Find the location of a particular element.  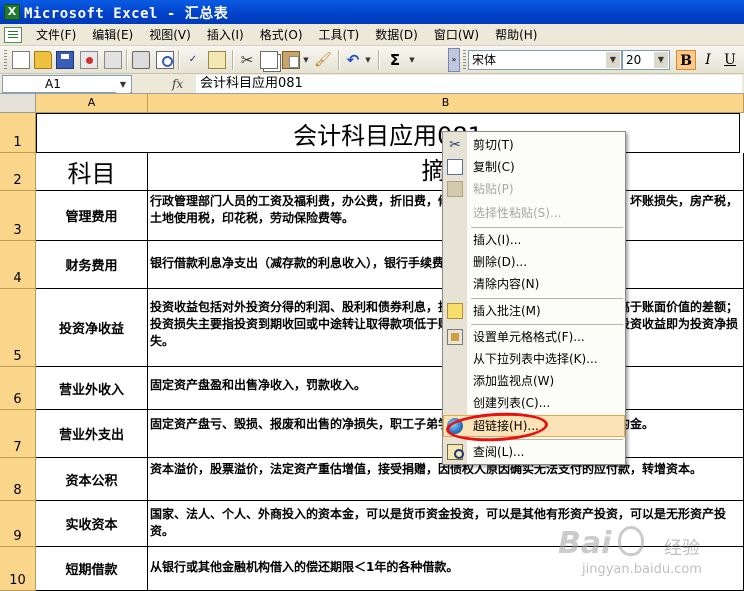

toolbar-options-chevron: » is located at coordinates (454, 60).